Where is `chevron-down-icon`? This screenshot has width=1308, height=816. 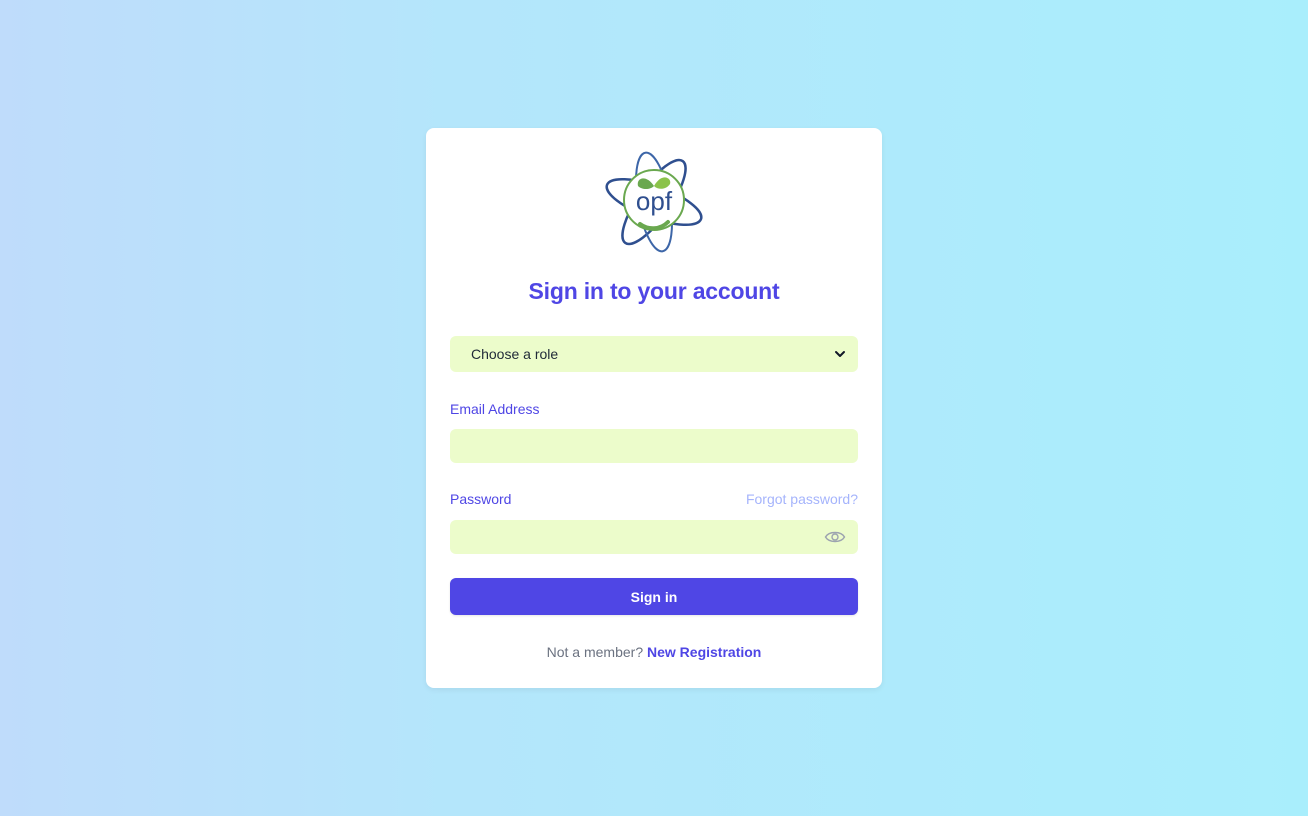 chevron-down-icon is located at coordinates (840, 354).